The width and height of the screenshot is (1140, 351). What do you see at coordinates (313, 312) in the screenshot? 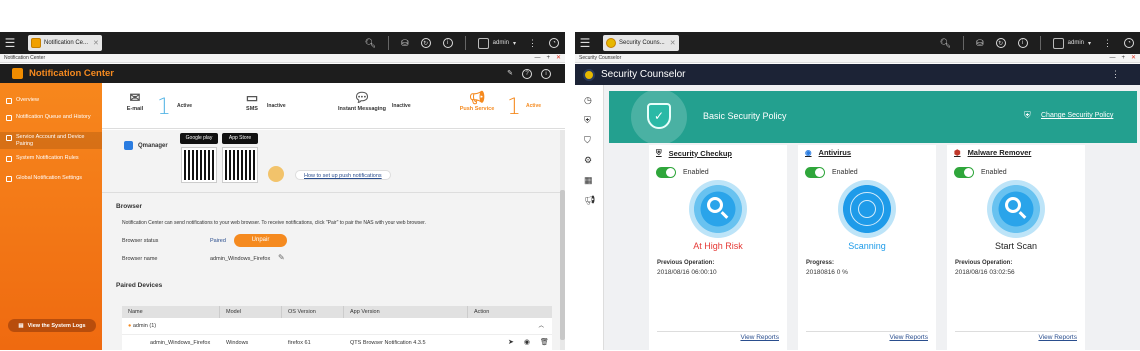
I see `col-os: OS Version` at bounding box center [313, 312].